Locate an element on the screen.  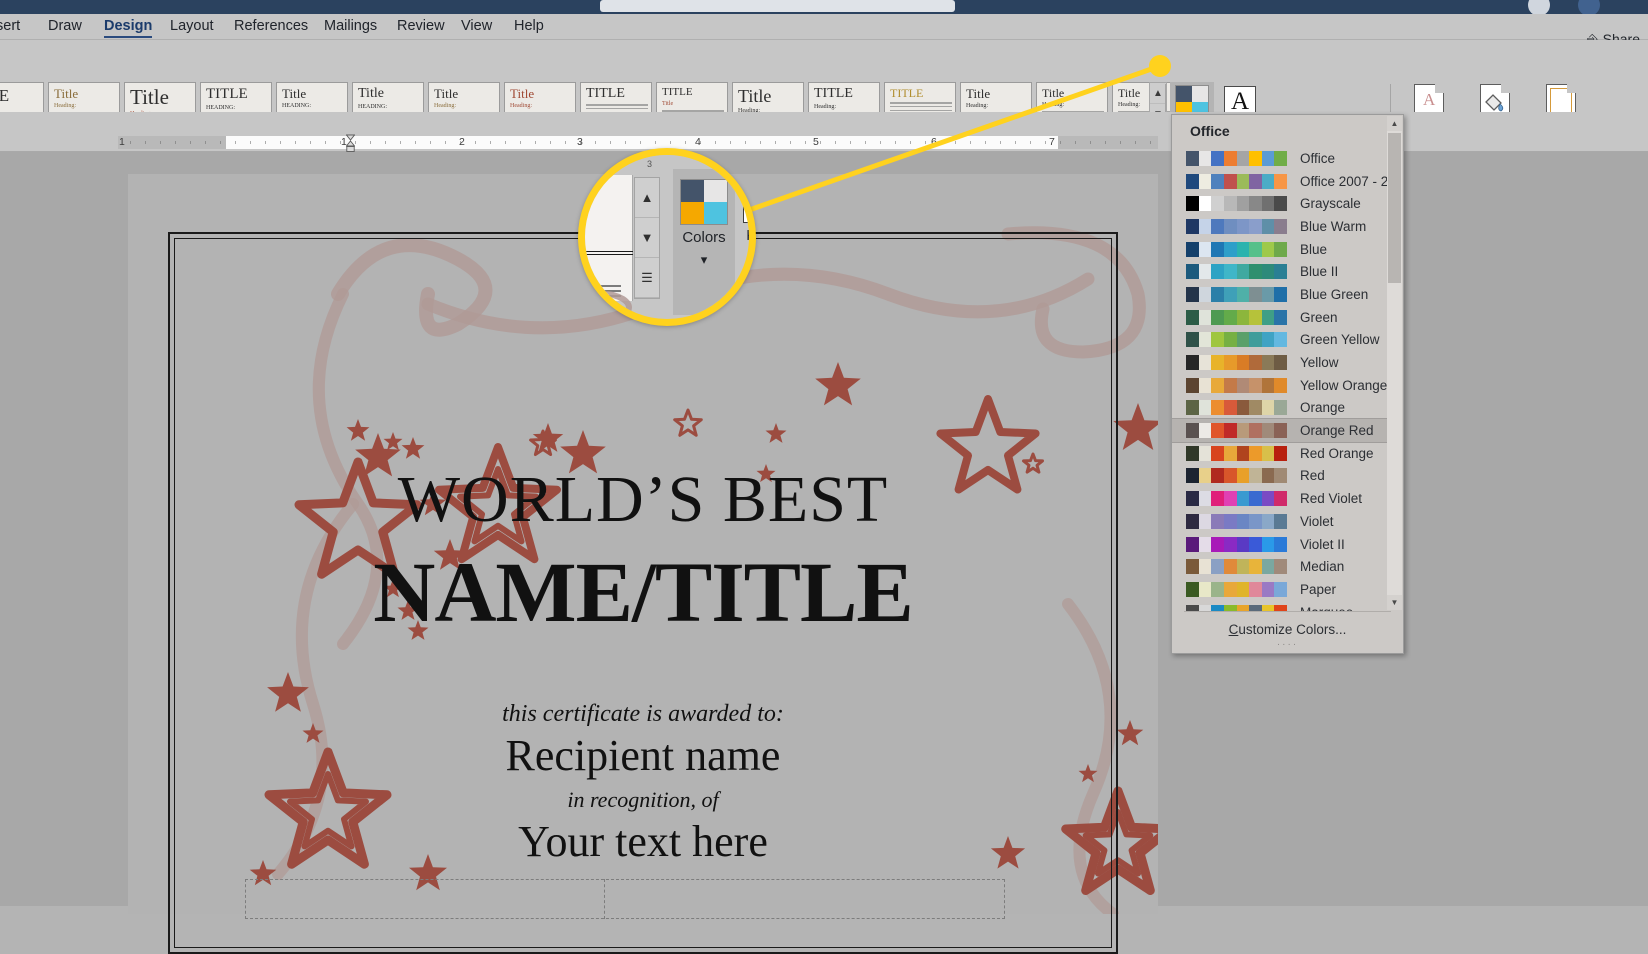
theme-color-option: Violet is located at coordinates (1279, 521).